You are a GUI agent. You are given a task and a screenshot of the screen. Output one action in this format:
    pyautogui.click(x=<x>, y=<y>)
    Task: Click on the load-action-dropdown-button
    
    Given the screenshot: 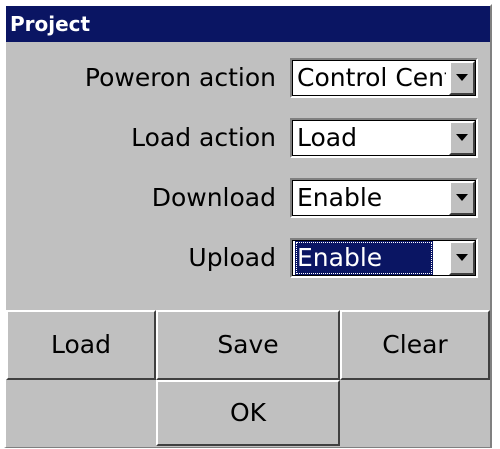 What is the action you would take?
    pyautogui.click(x=462, y=138)
    